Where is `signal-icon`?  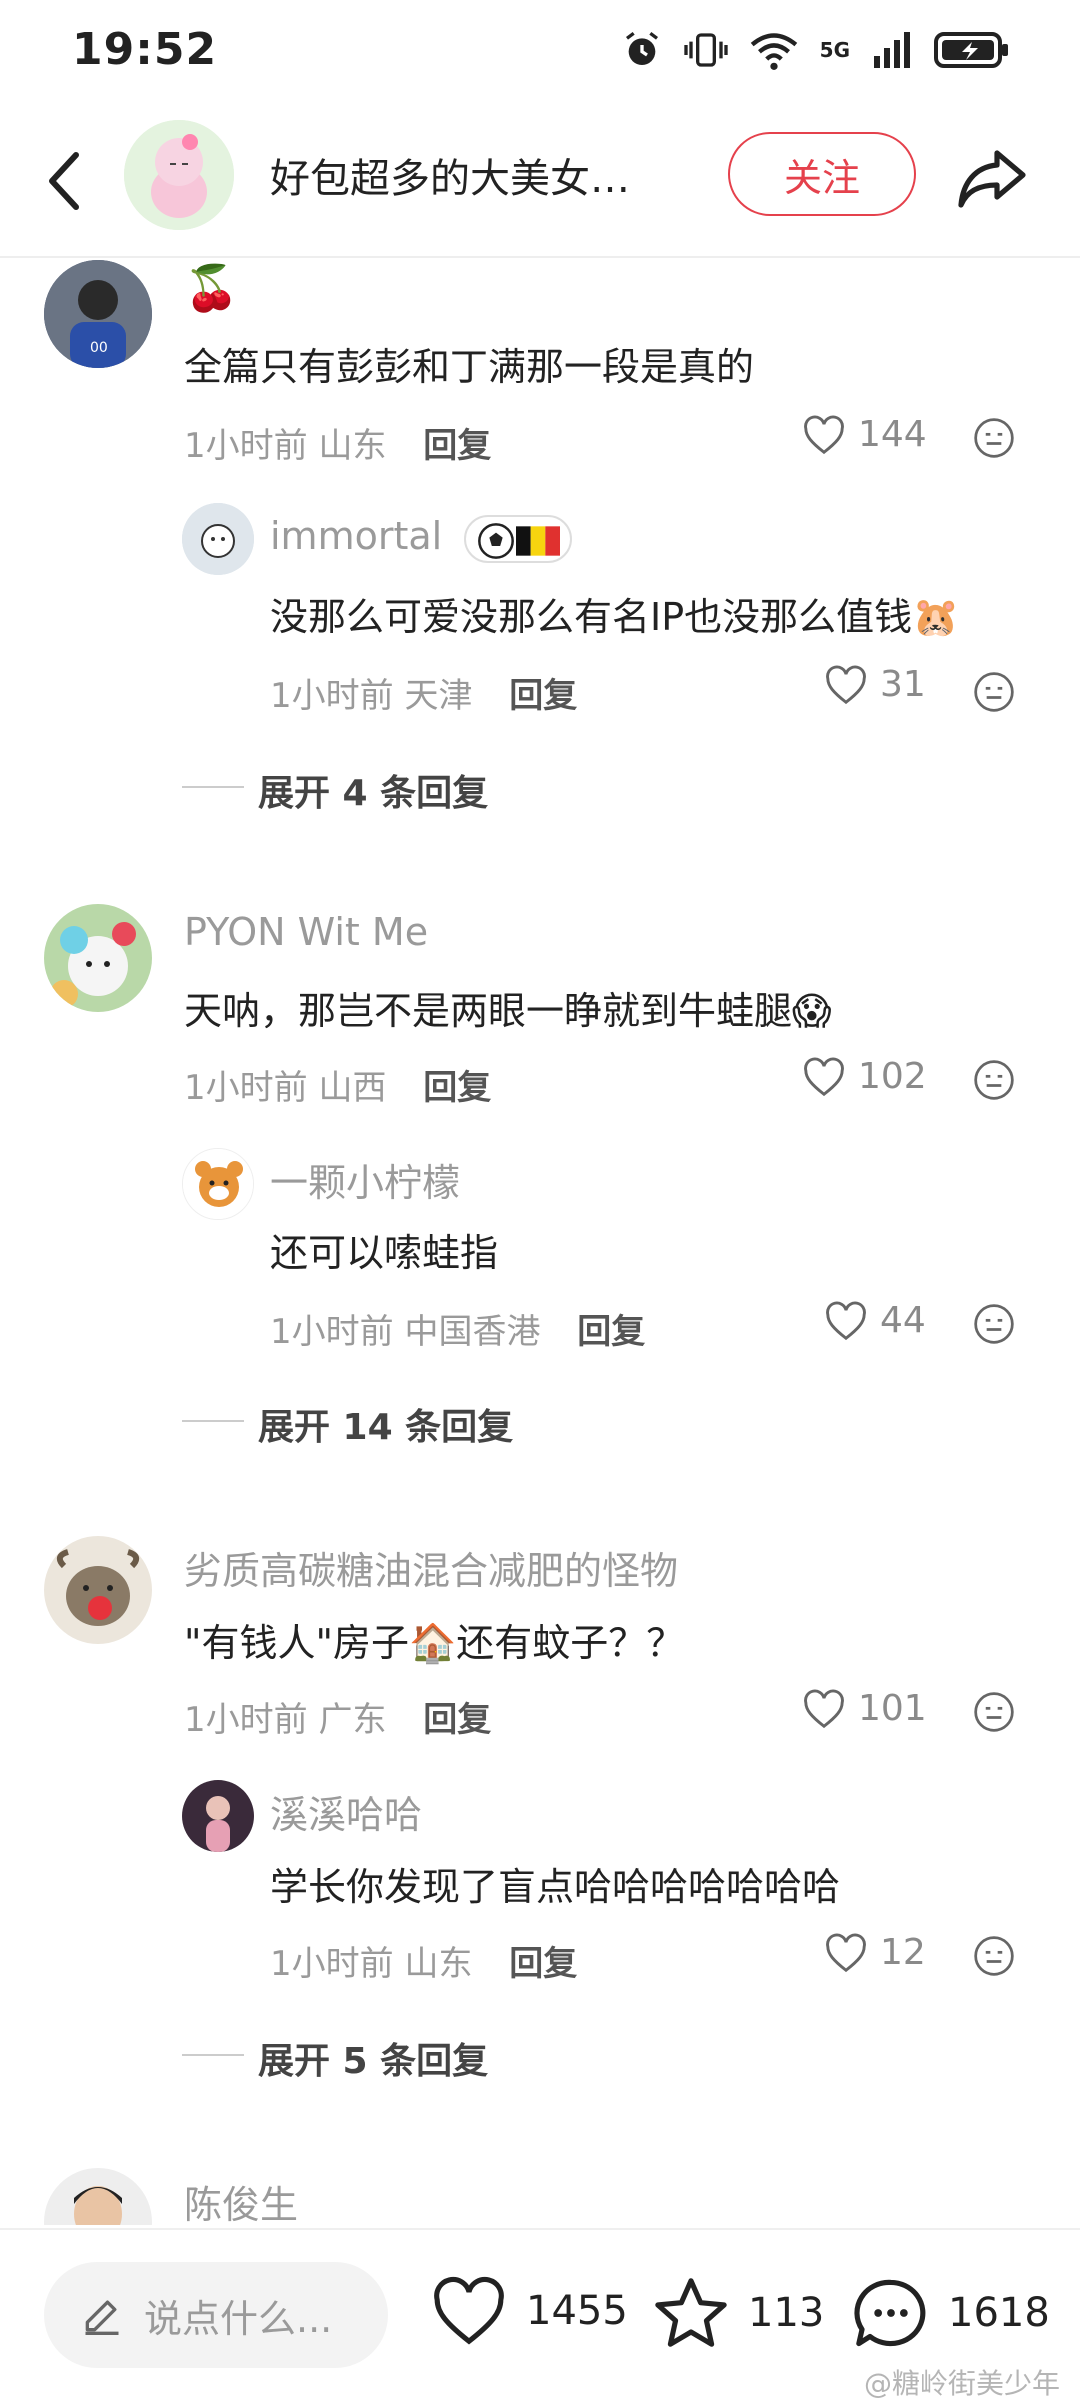
signal-icon is located at coordinates (892, 50).